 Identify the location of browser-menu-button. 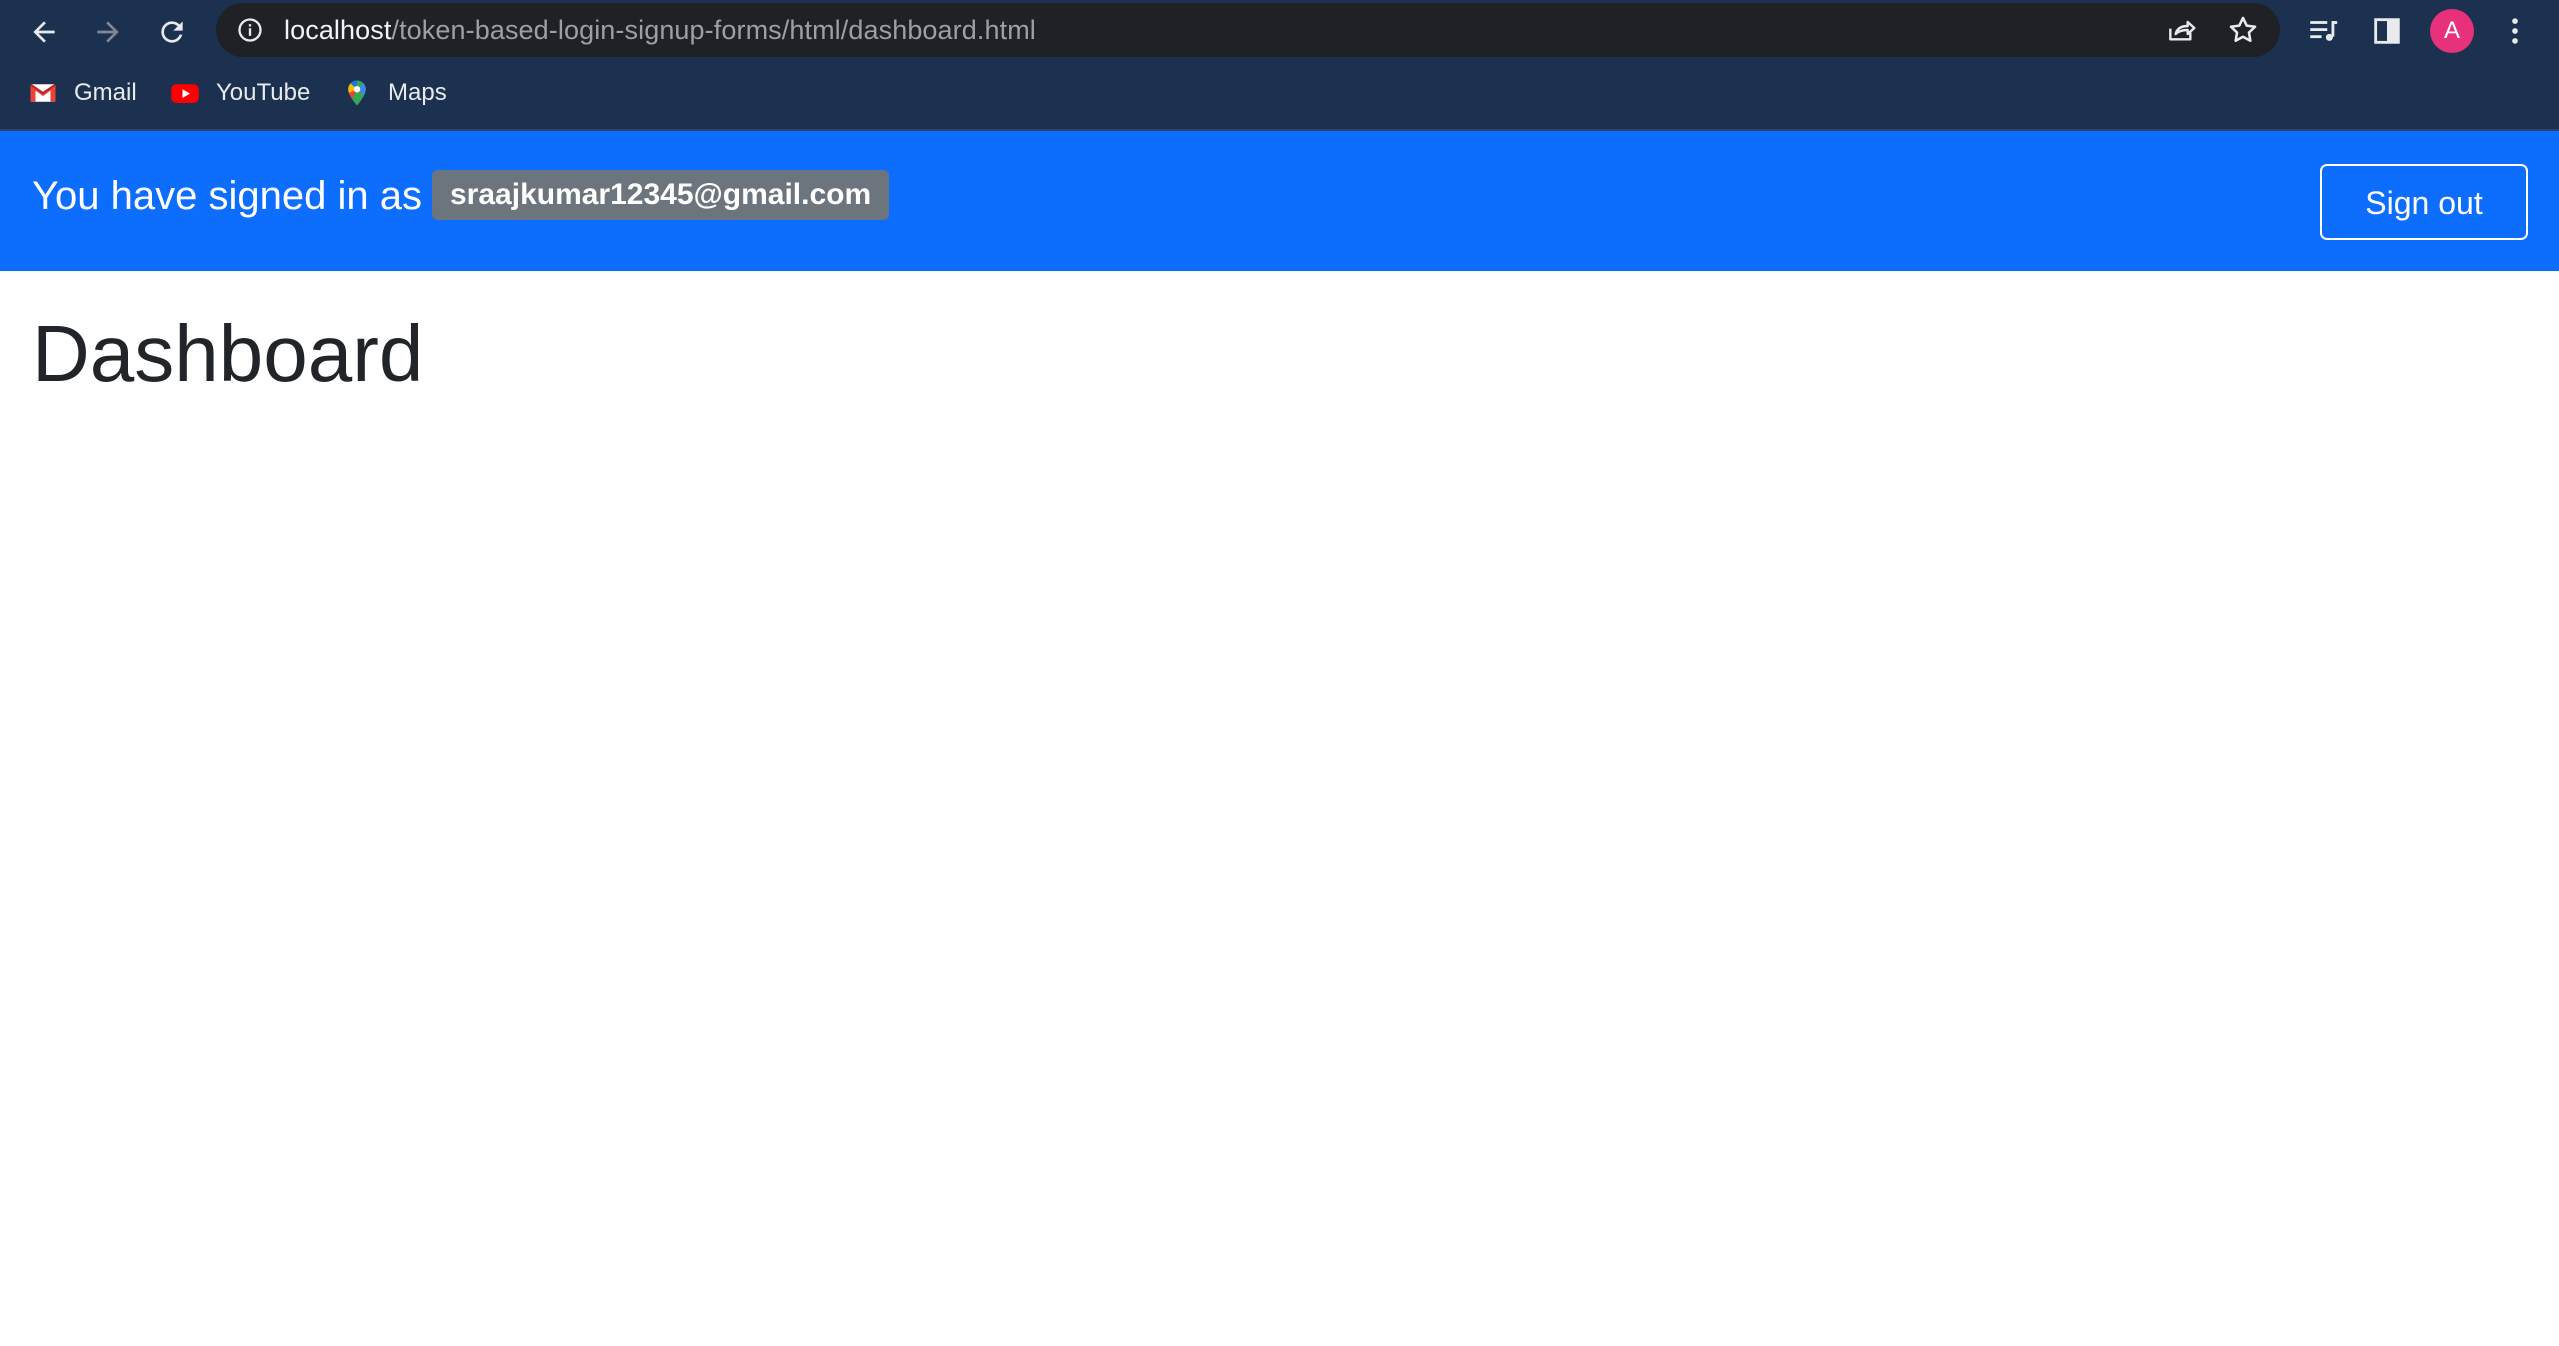
(2515, 31).